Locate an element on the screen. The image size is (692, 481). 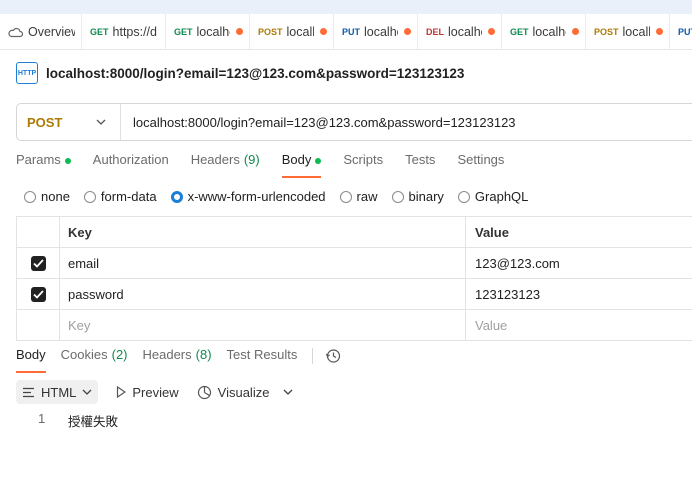
tab-request-3: POST localhc is located at coordinates (292, 31).